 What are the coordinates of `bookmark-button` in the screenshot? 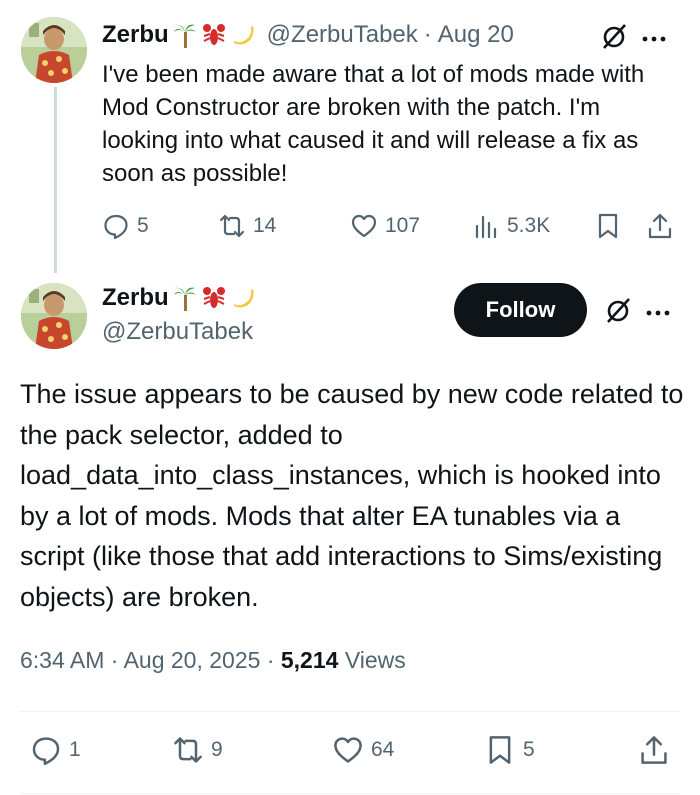 It's located at (608, 226).